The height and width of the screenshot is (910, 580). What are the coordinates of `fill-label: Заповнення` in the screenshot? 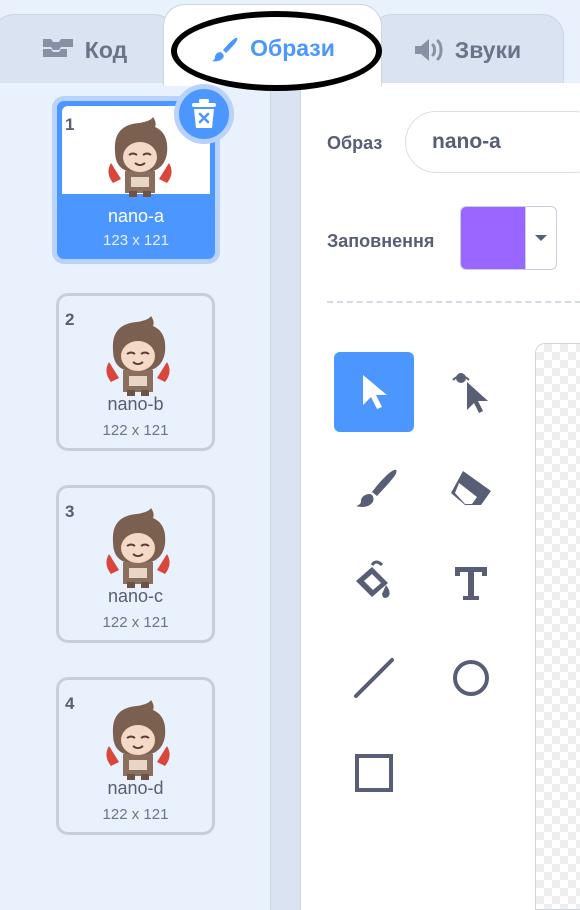 It's located at (381, 241).